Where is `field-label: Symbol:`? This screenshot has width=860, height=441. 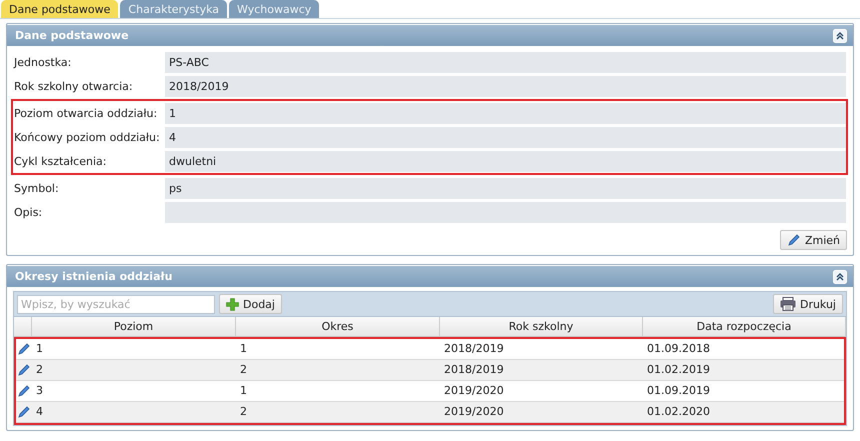 field-label: Symbol: is located at coordinates (36, 188).